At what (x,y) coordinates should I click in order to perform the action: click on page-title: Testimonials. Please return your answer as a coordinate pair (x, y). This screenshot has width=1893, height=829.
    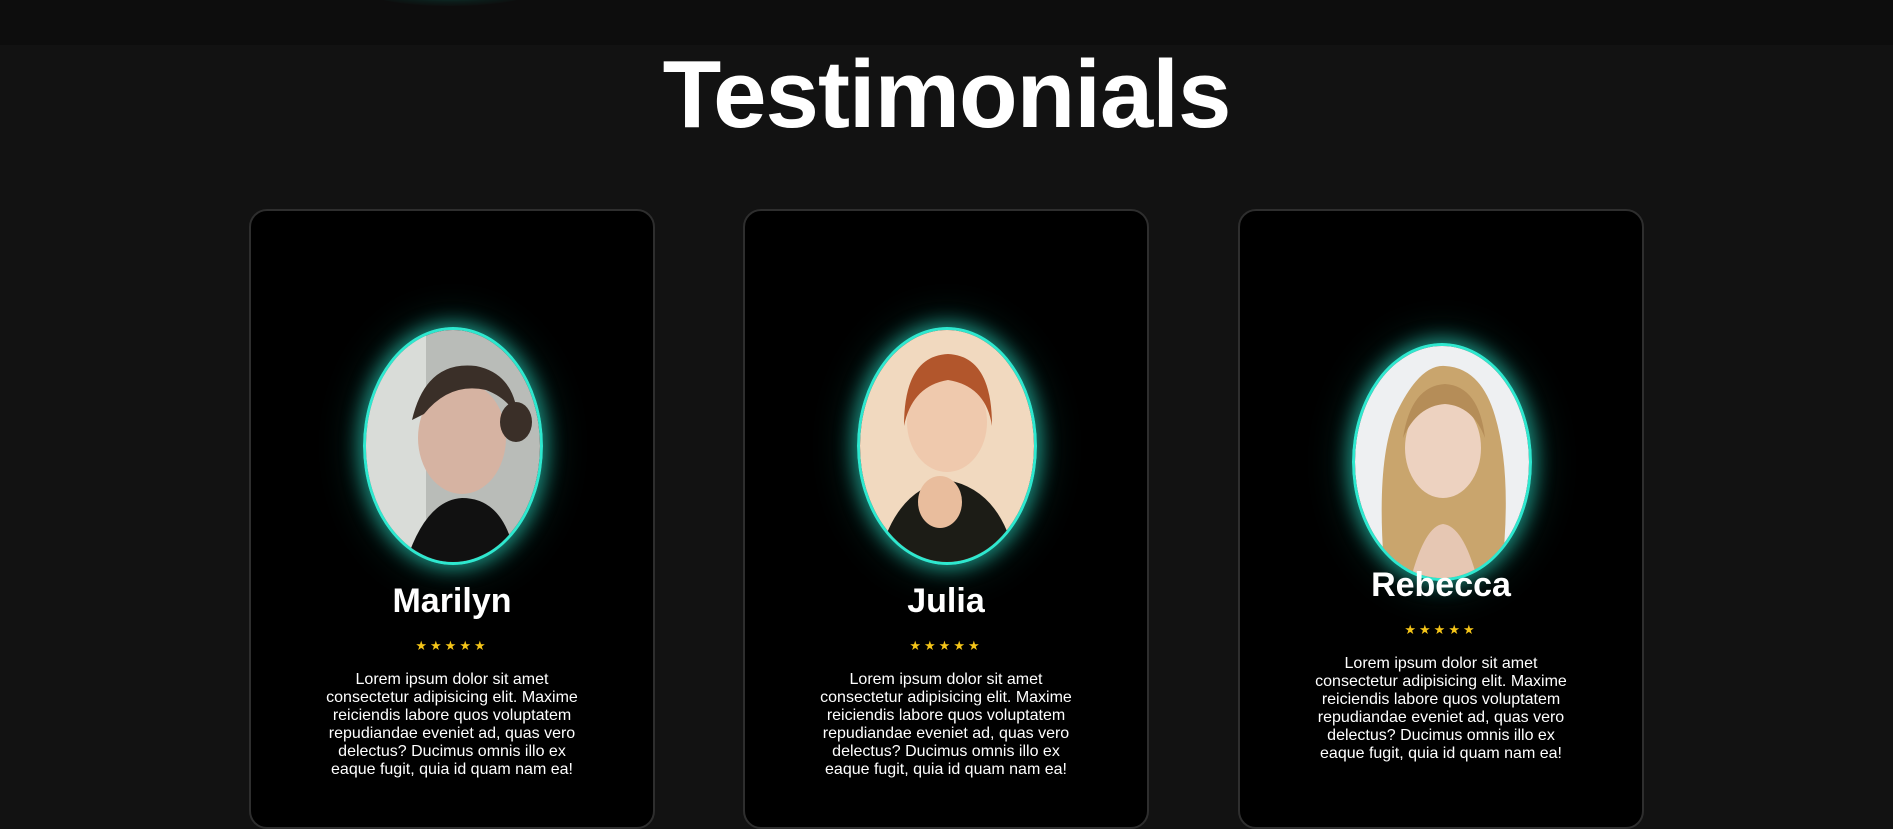
    Looking at the image, I should click on (947, 94).